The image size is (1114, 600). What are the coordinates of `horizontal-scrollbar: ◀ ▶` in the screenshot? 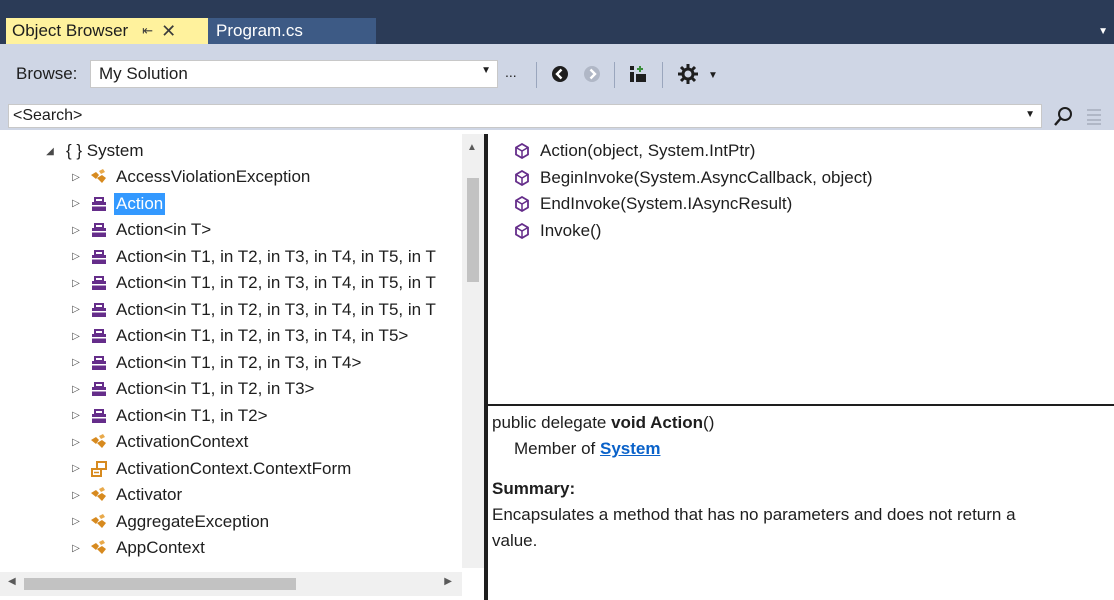 It's located at (231, 584).